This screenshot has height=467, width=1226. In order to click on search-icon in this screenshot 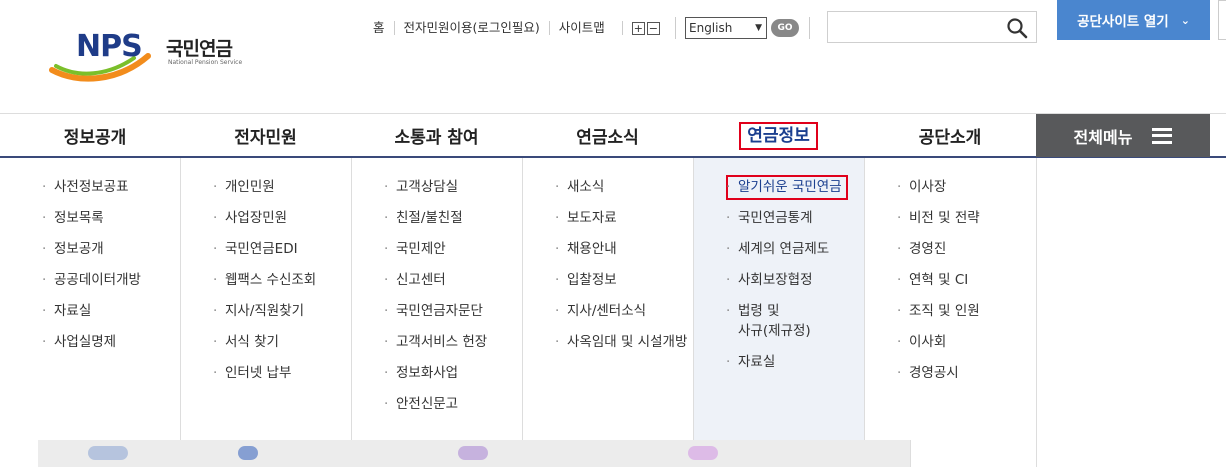, I will do `click(1017, 28)`.